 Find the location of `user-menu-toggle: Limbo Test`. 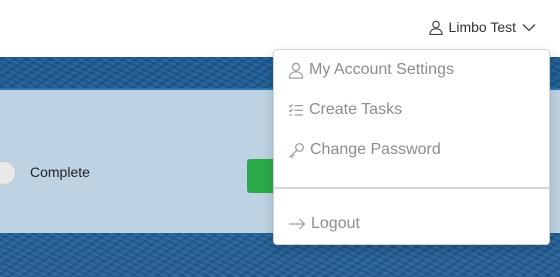

user-menu-toggle: Limbo Test is located at coordinates (482, 27).